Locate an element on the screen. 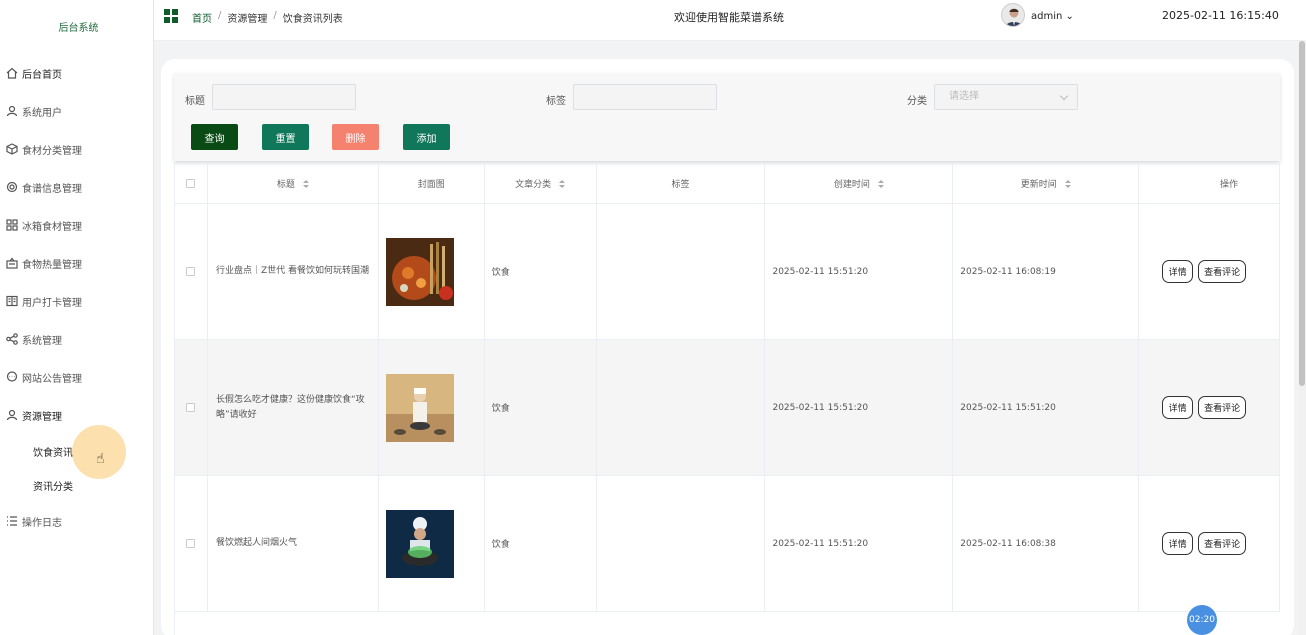 The height and width of the screenshot is (635, 1306). timer-badge: 02:20 is located at coordinates (1202, 620).